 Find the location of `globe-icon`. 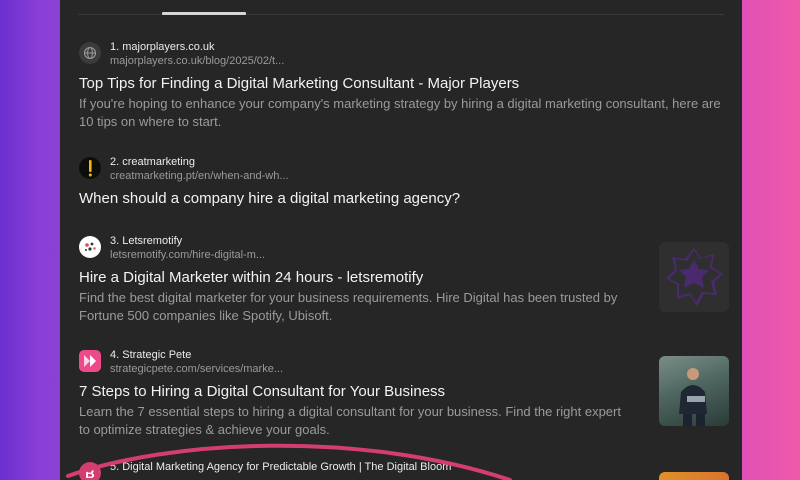

globe-icon is located at coordinates (90, 53).